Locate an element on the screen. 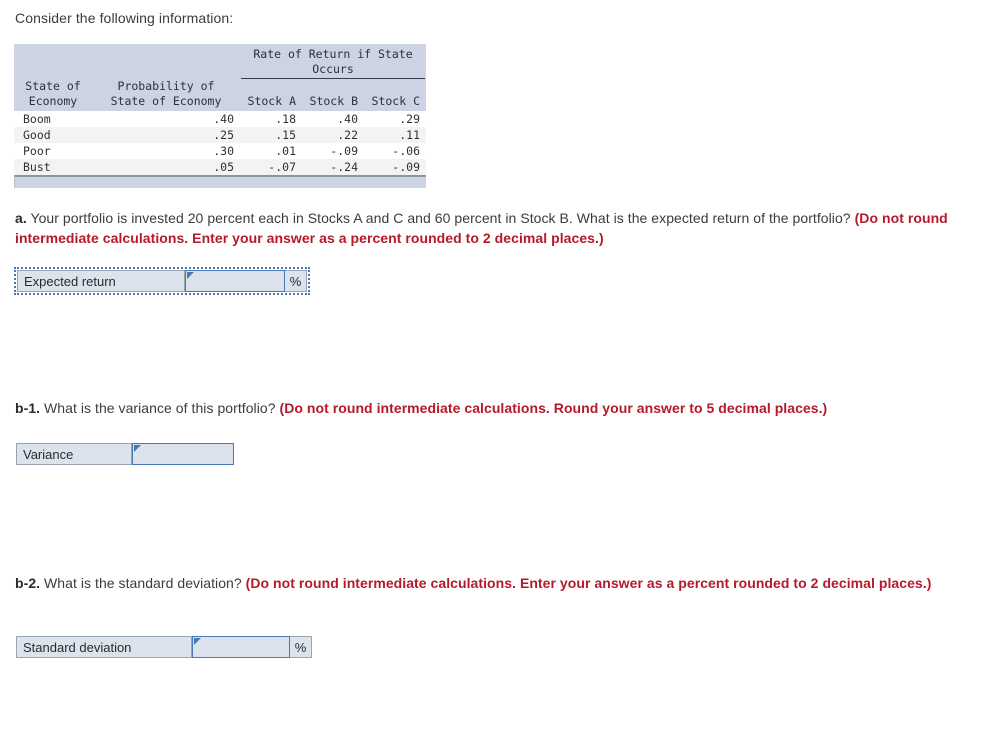 The width and height of the screenshot is (1001, 741). col-header-prob-line2: State of Economy is located at coordinates (166, 101).